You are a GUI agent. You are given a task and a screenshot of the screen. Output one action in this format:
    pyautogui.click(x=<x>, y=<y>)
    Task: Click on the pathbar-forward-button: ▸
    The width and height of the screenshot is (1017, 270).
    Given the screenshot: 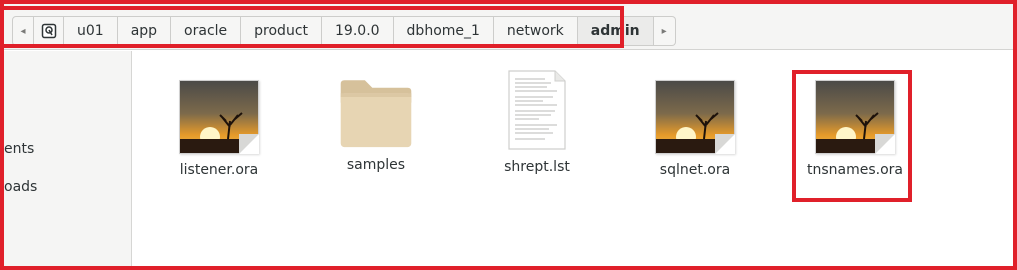 What is the action you would take?
    pyautogui.click(x=664, y=31)
    